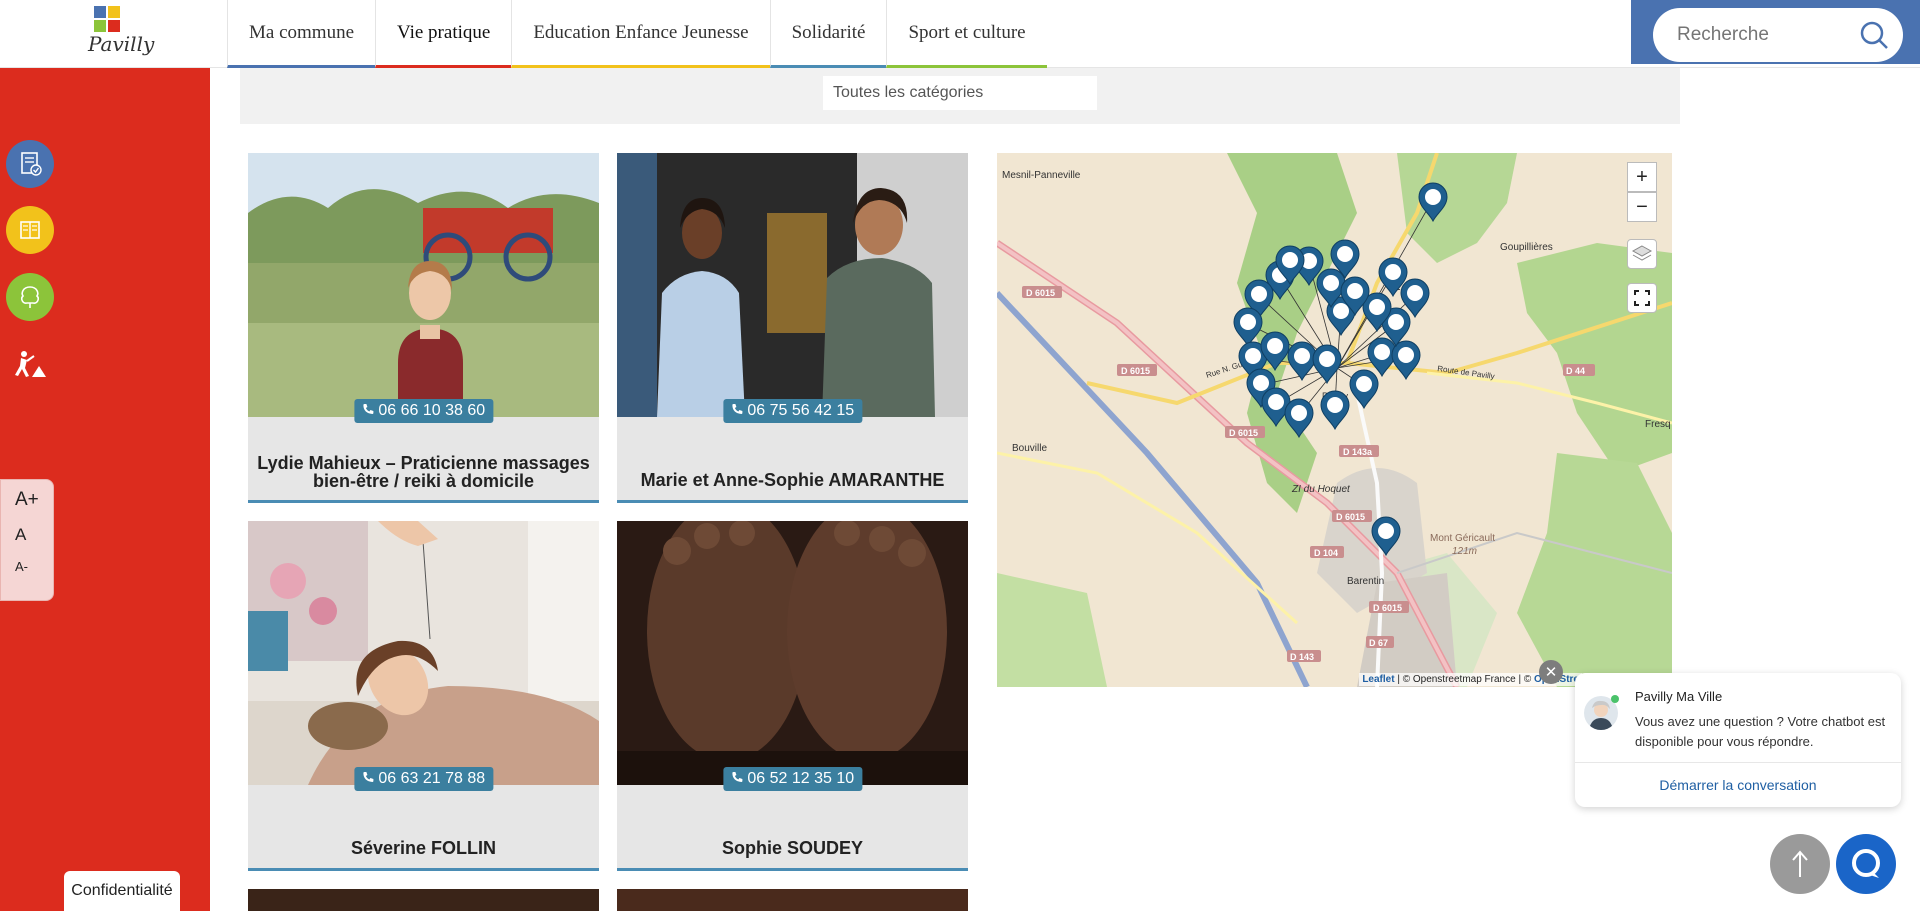 The image size is (1920, 911). What do you see at coordinates (100, 12) in the screenshot?
I see `logo-square-blue` at bounding box center [100, 12].